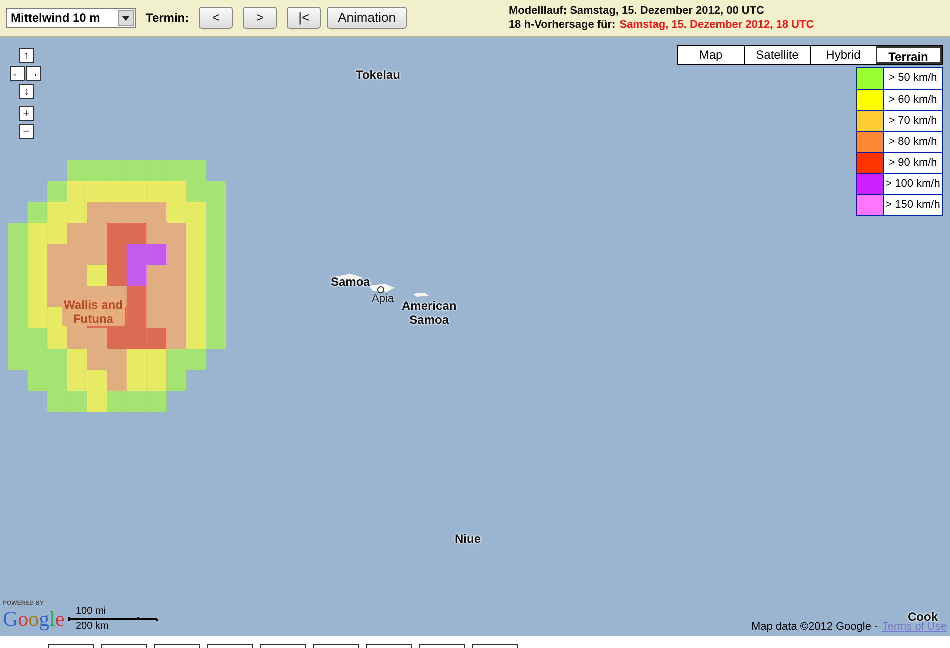 This screenshot has width=950, height=648. What do you see at coordinates (93, 312) in the screenshot?
I see `place-label: Wallis and Futuna` at bounding box center [93, 312].